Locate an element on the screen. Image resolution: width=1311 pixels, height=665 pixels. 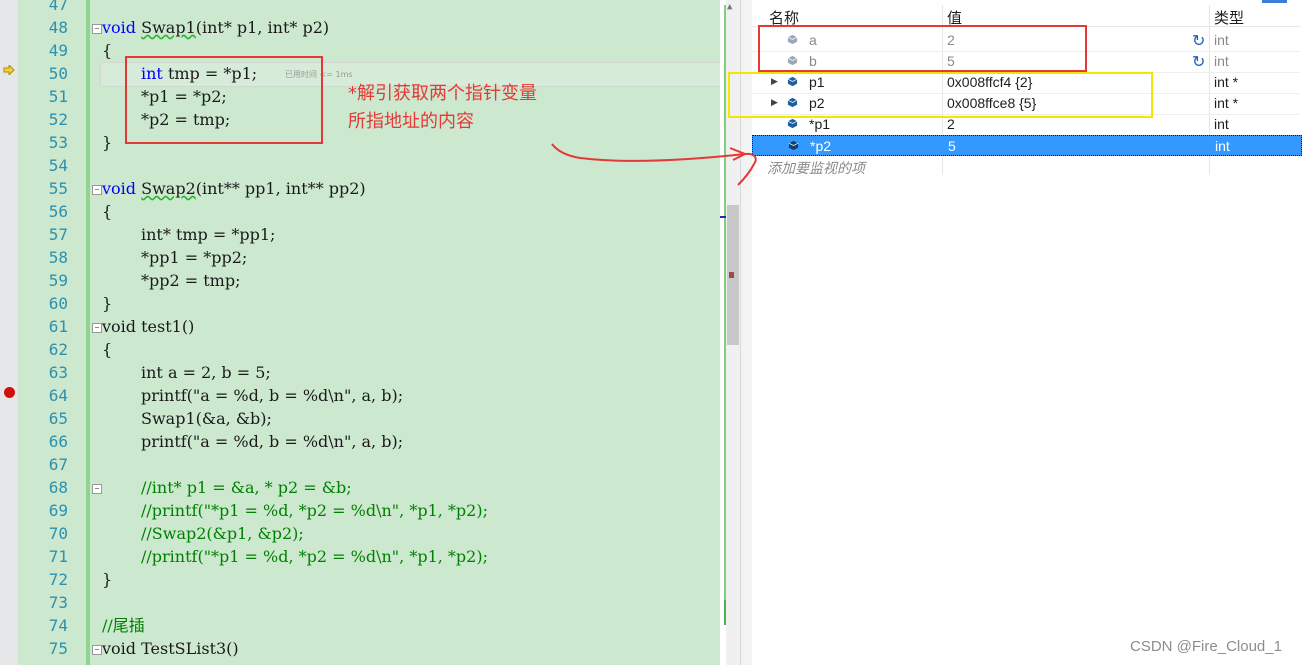
line-number: 62 is located at coordinates (58, 349).